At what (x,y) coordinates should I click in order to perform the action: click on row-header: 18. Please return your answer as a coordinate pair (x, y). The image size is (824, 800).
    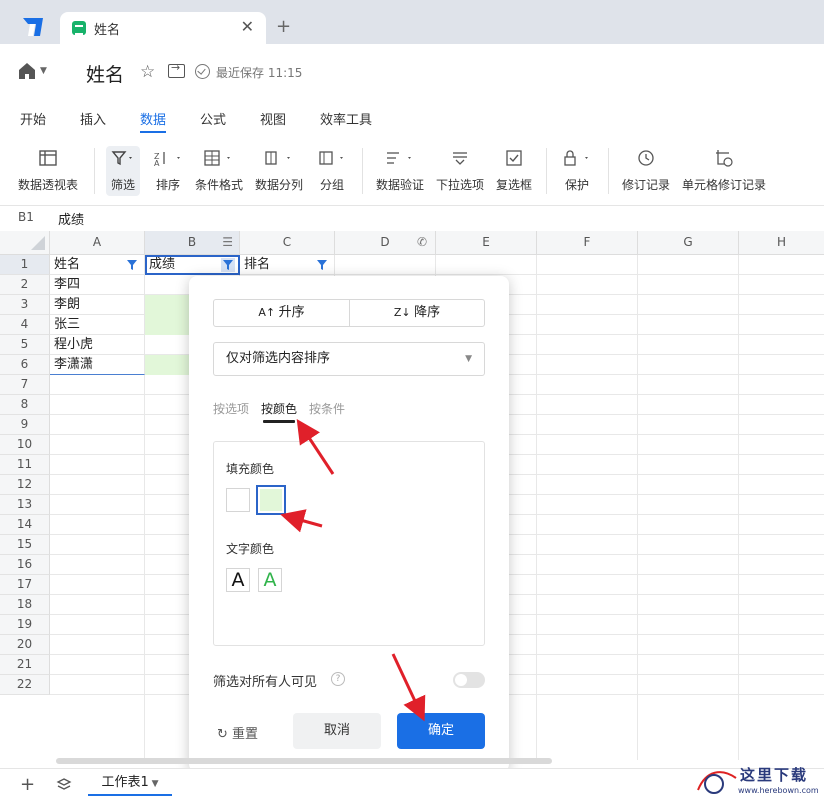
    Looking at the image, I should click on (25, 605).